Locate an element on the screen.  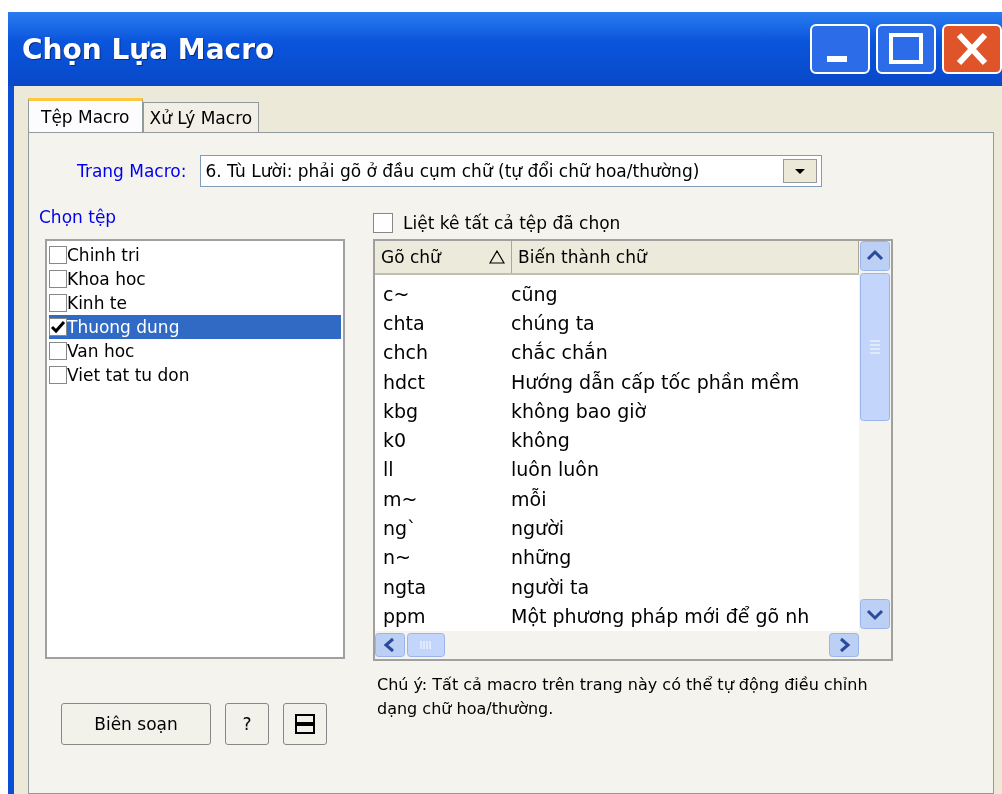
table-cell: Một phương pháp mới để gõ nh is located at coordinates (660, 615).